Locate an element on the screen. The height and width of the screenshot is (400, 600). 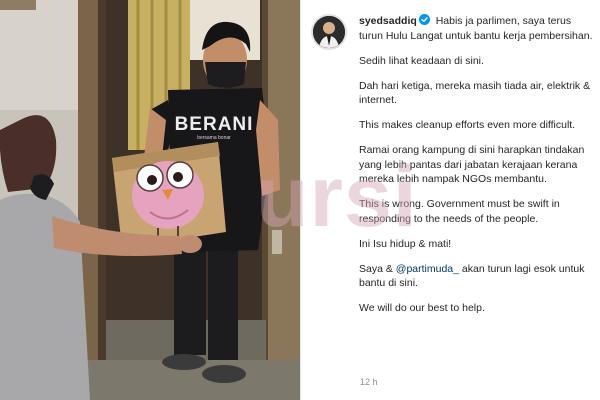
post-timestamp: 12 h is located at coordinates (369, 382).